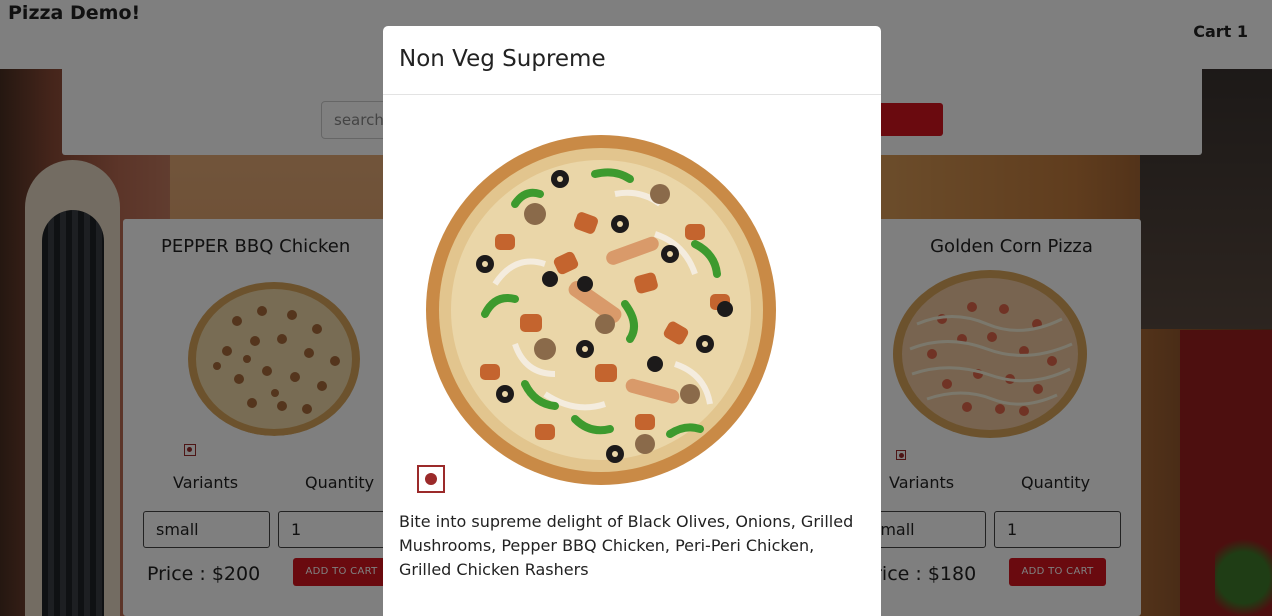 The image size is (1272, 616). I want to click on modal-title: Non Veg Supreme, so click(502, 59).